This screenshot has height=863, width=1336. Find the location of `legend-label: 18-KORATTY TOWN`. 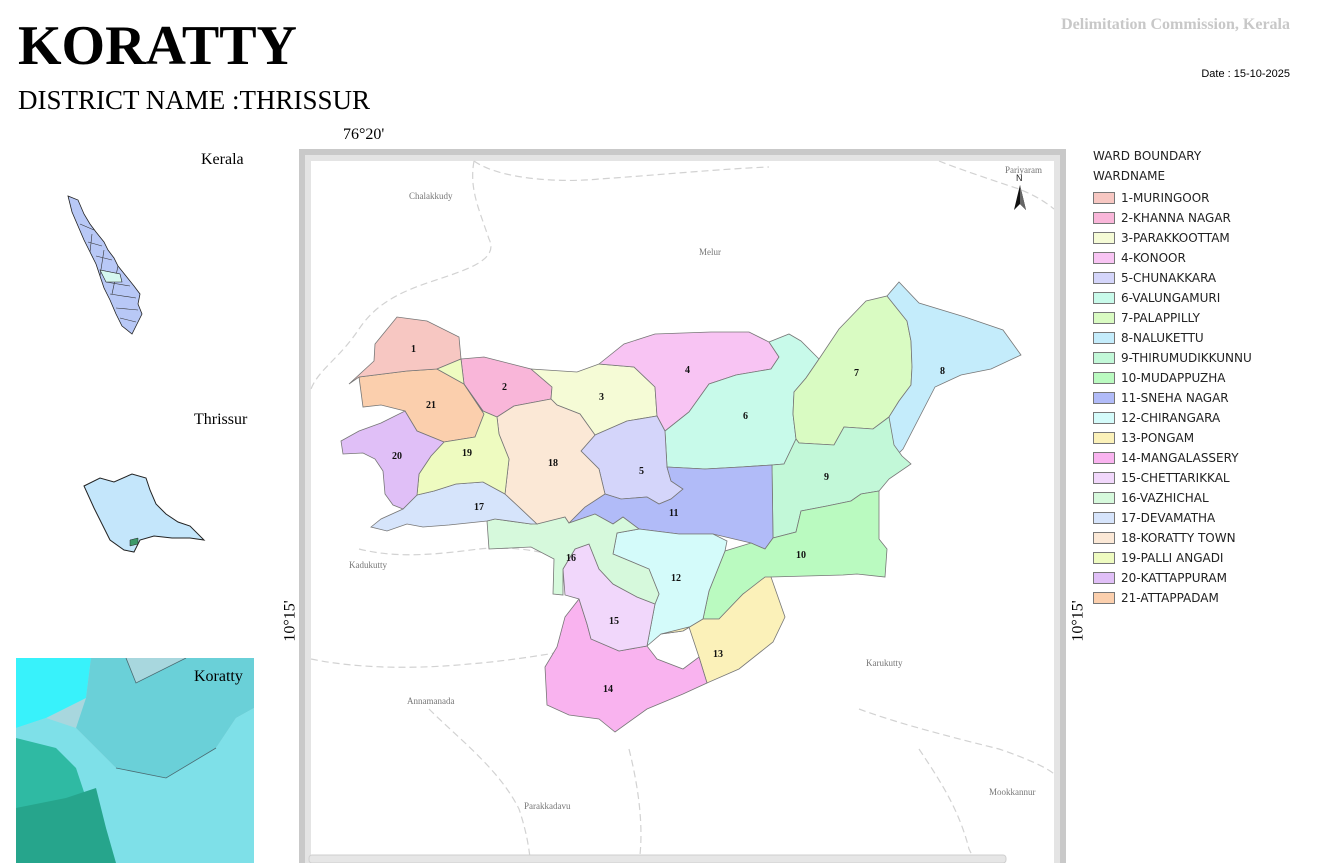

legend-label: 18-KORATTY TOWN is located at coordinates (1178, 538).